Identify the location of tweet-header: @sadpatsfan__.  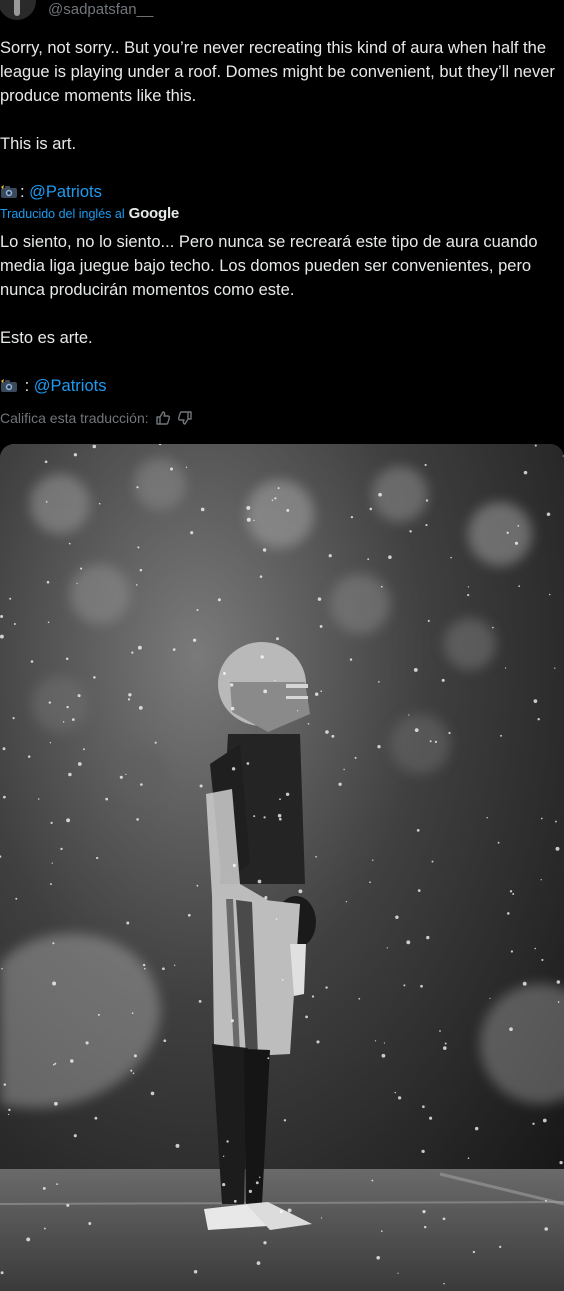
(282, 11).